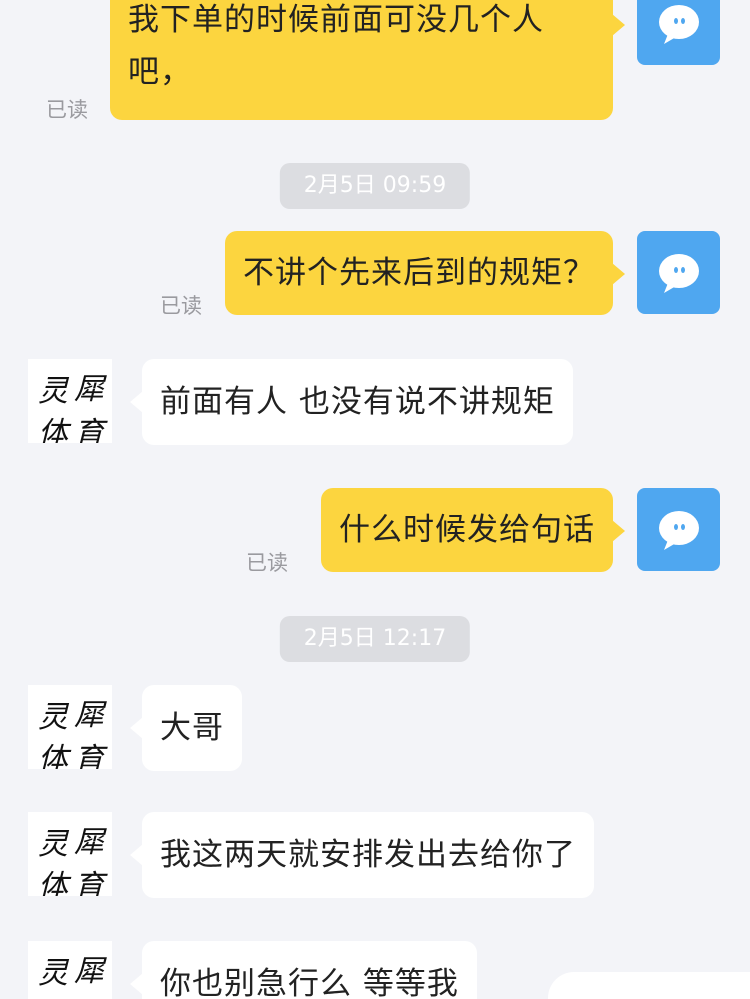 This screenshot has height=999, width=750. I want to click on outgoing-message: 我下单的时候前面可没几个人 吧，, so click(415, 60).